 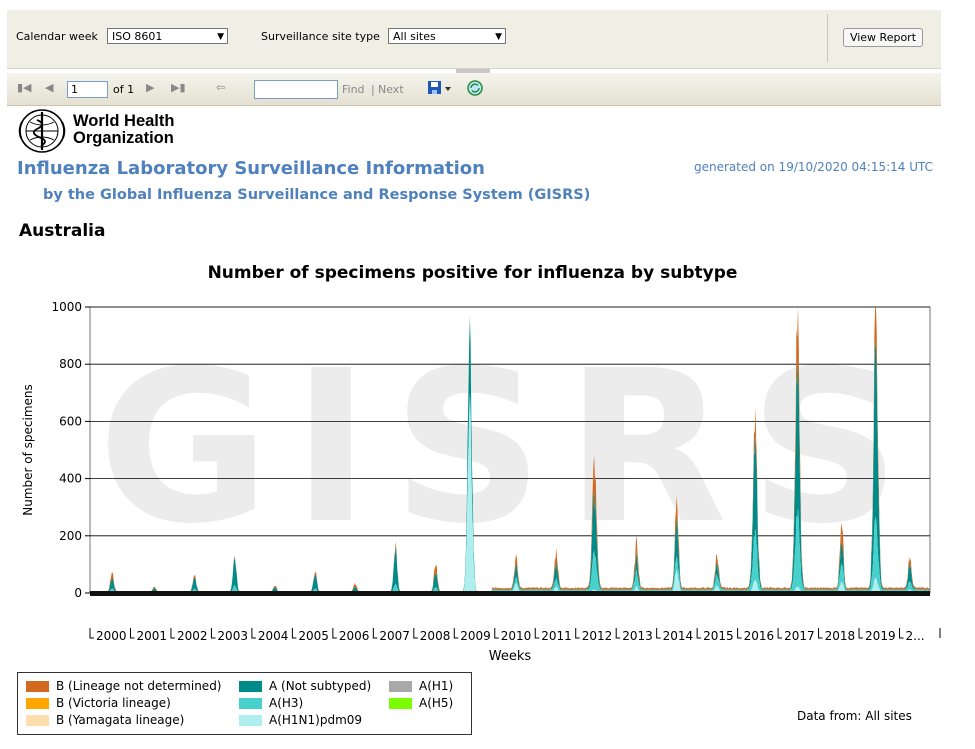 I want to click on x-tick-label: 2019, so click(x=880, y=636).